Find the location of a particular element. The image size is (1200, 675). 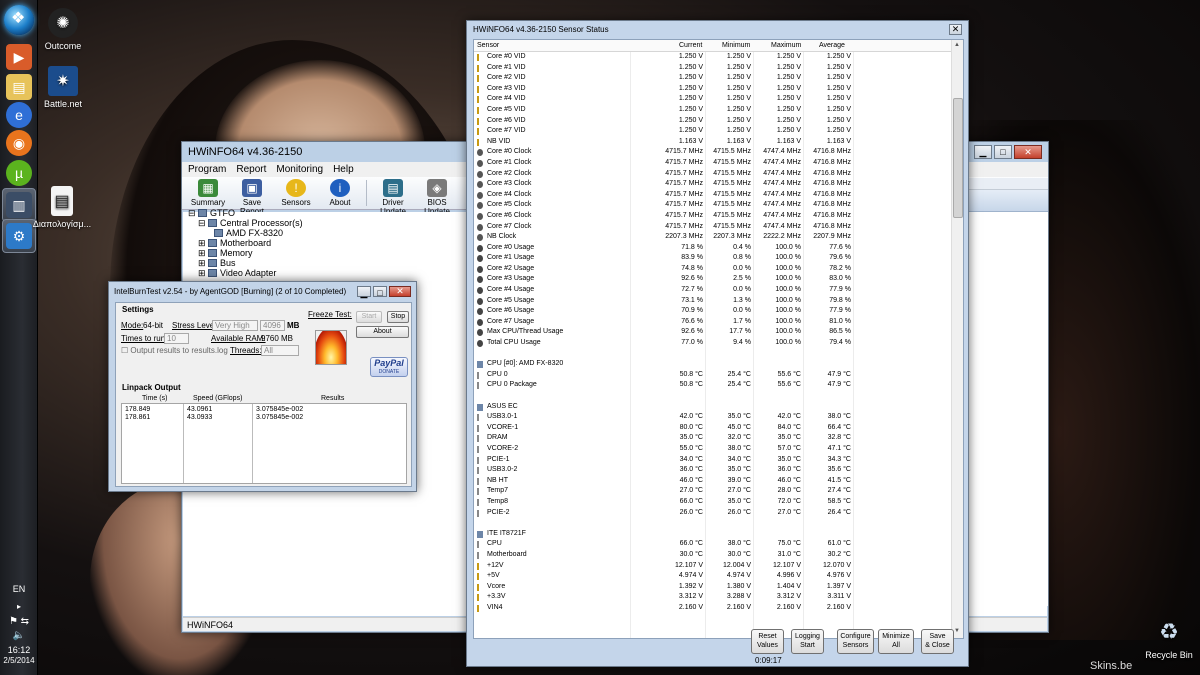

table-row: NB VID 1.163 V 1.163 V 1.163 V 1.163 V is located at coordinates (712, 142).